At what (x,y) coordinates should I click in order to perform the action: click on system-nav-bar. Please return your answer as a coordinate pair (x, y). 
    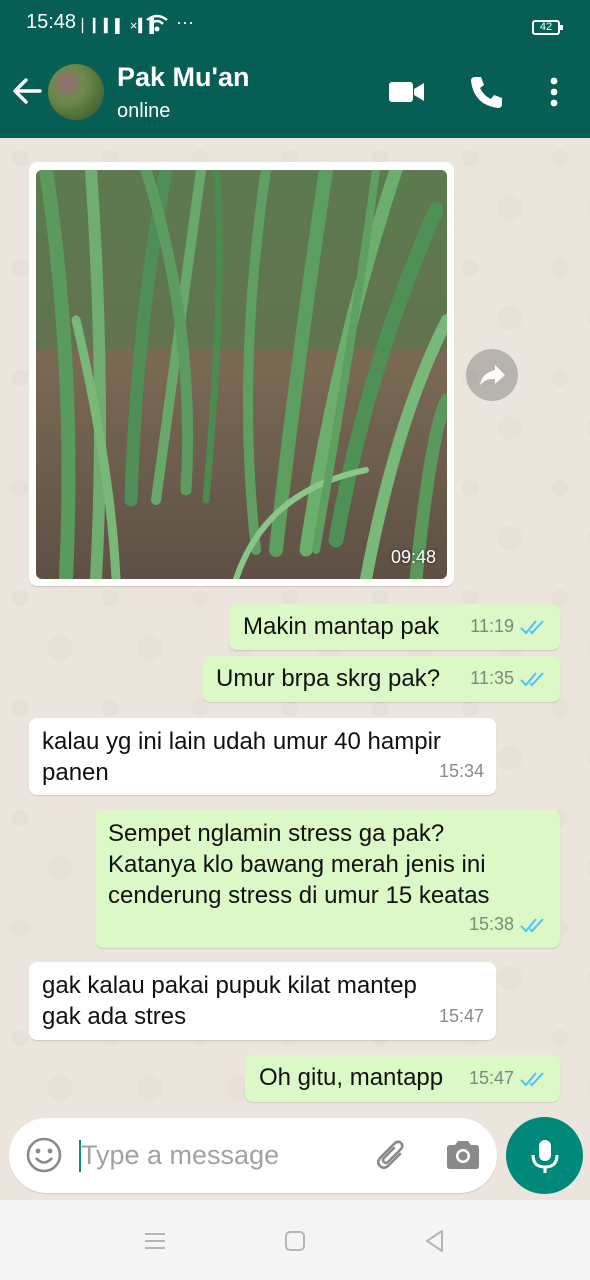
    Looking at the image, I should click on (295, 1240).